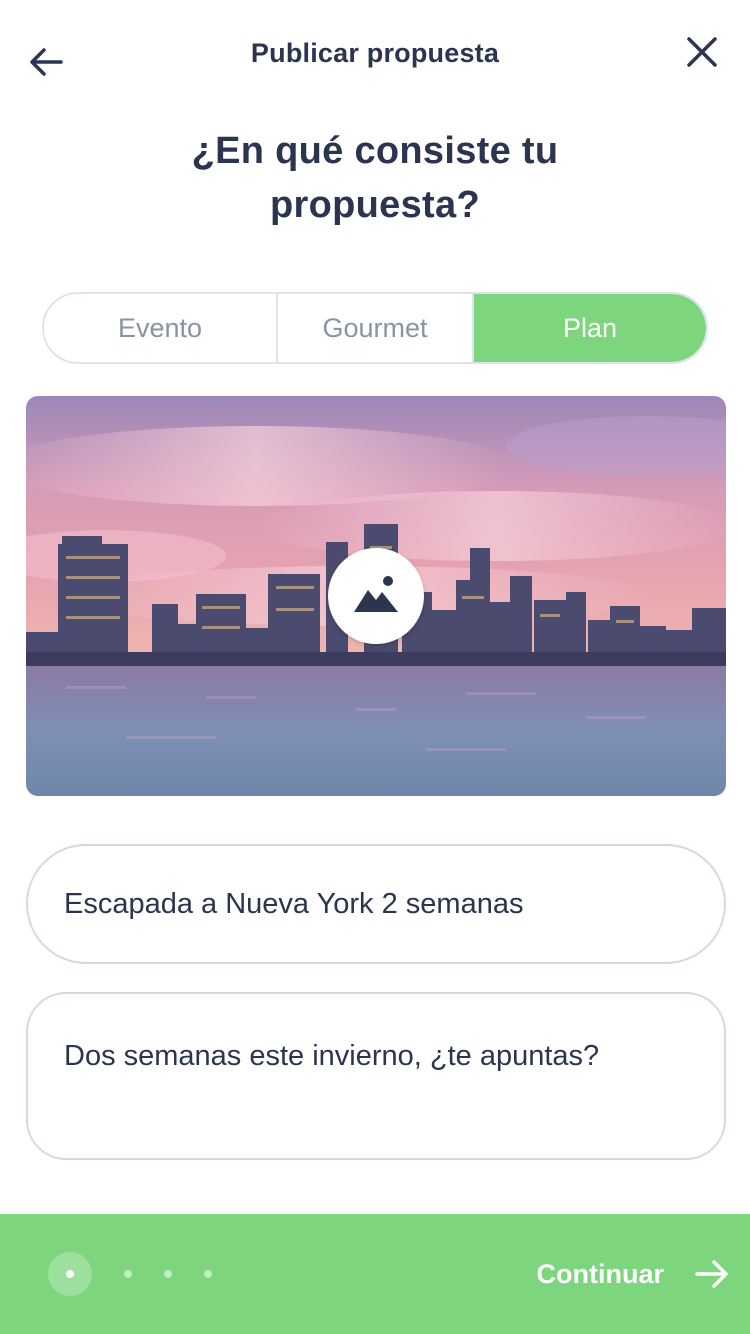  What do you see at coordinates (376, 904) in the screenshot?
I see `title-input: Escapada a Nueva York 2 semanas` at bounding box center [376, 904].